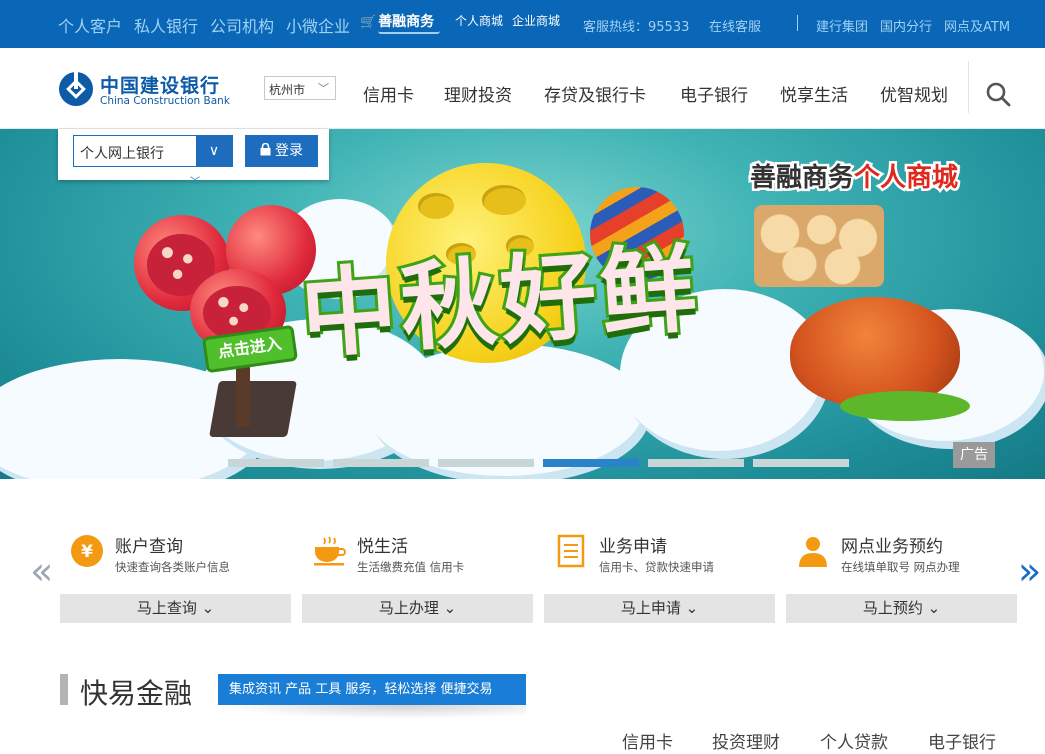 The width and height of the screenshot is (1045, 754). What do you see at coordinates (166, 25) in the screenshot?
I see `segment-private-banking: 私人银行` at bounding box center [166, 25].